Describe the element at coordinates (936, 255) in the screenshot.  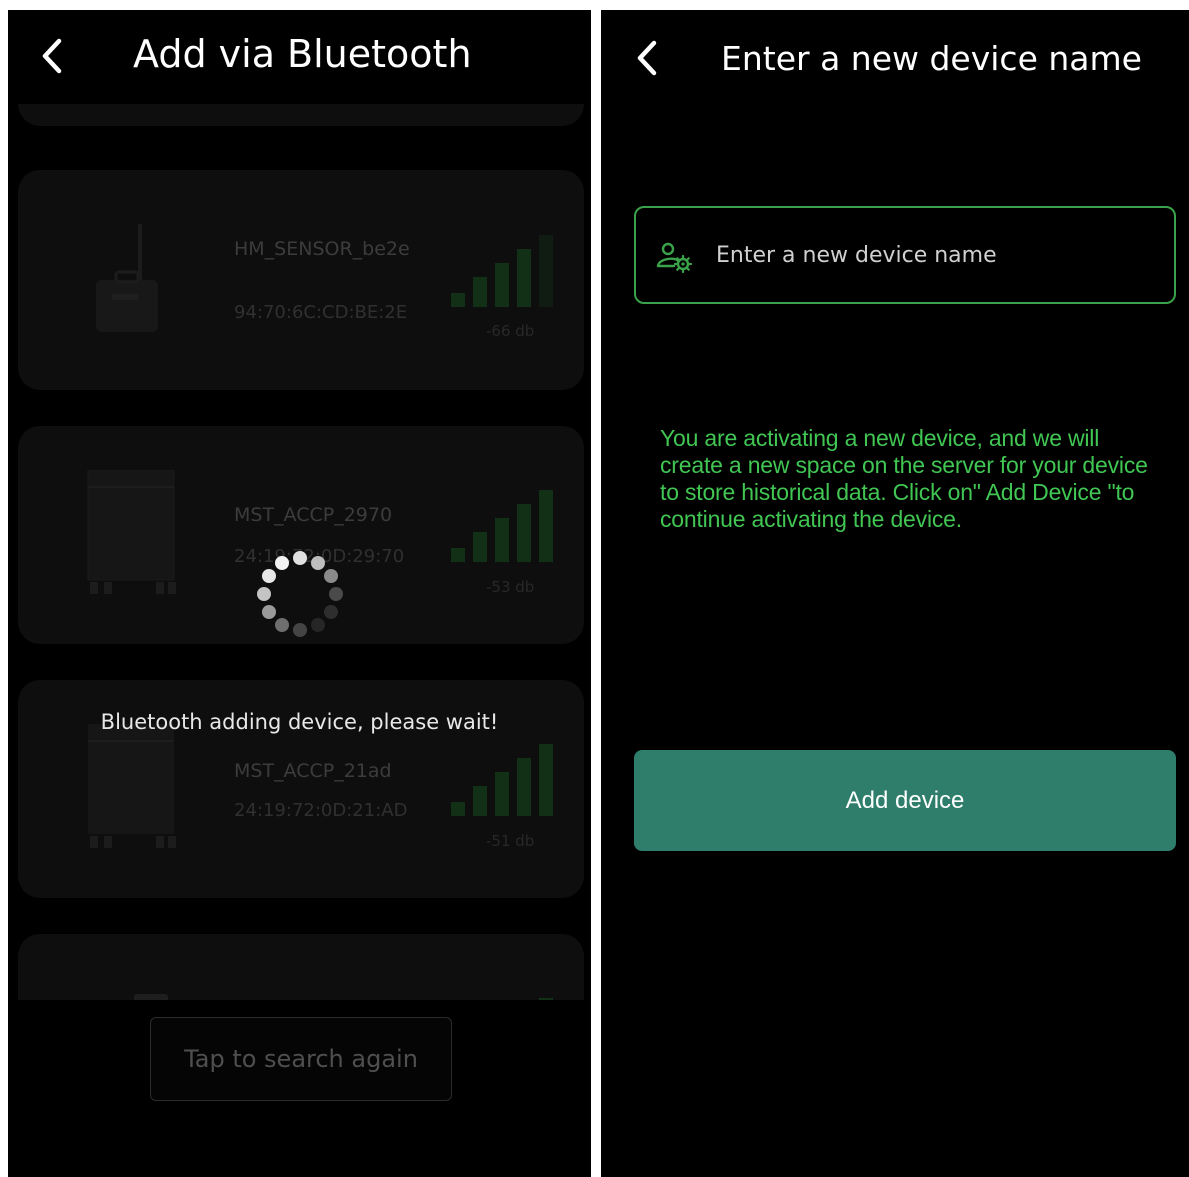
I see `device-name-input` at that location.